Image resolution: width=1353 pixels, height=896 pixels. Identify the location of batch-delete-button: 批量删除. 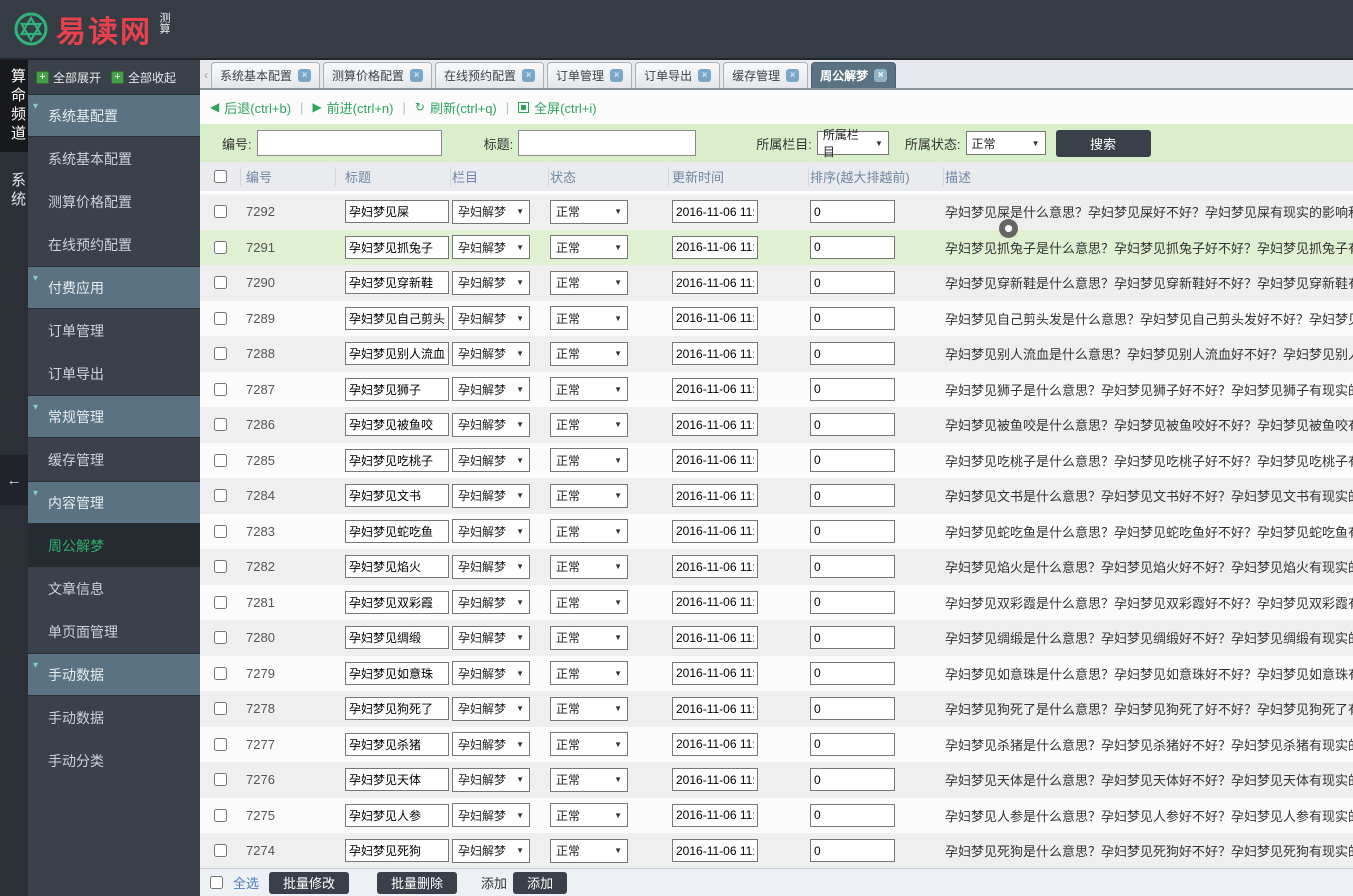
(417, 882).